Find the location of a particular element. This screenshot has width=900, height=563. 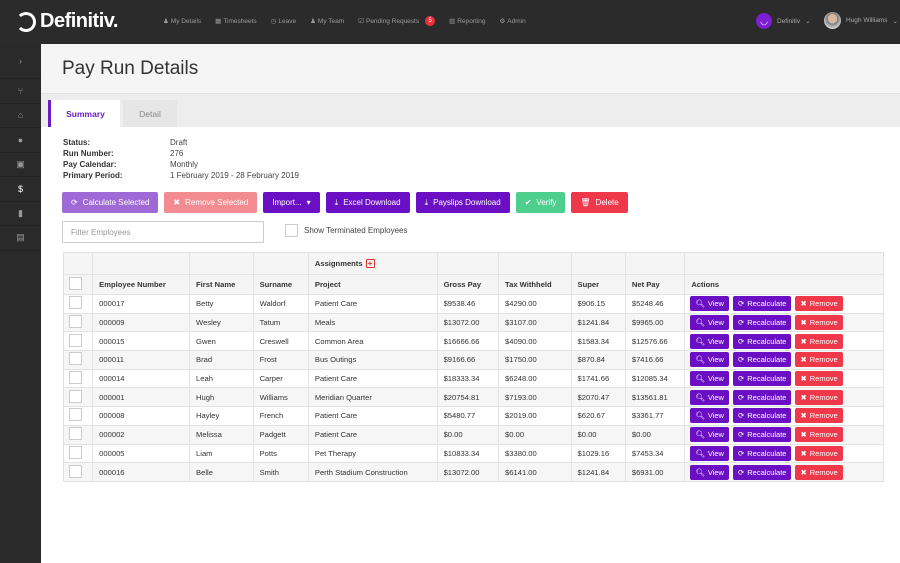

select-all-checkbox is located at coordinates (75, 283).